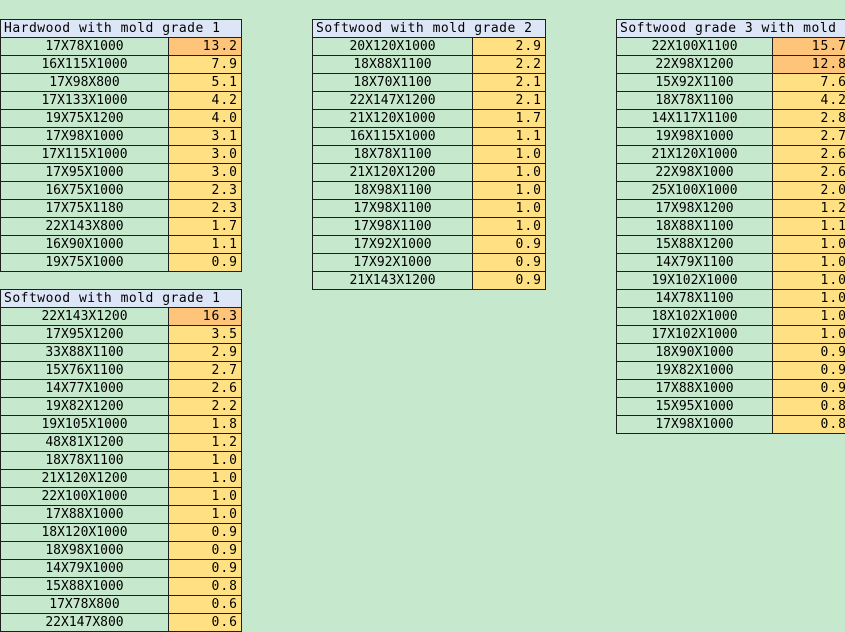 The width and height of the screenshot is (845, 632). What do you see at coordinates (809, 191) in the screenshot?
I see `value-cell: 2.0` at bounding box center [809, 191].